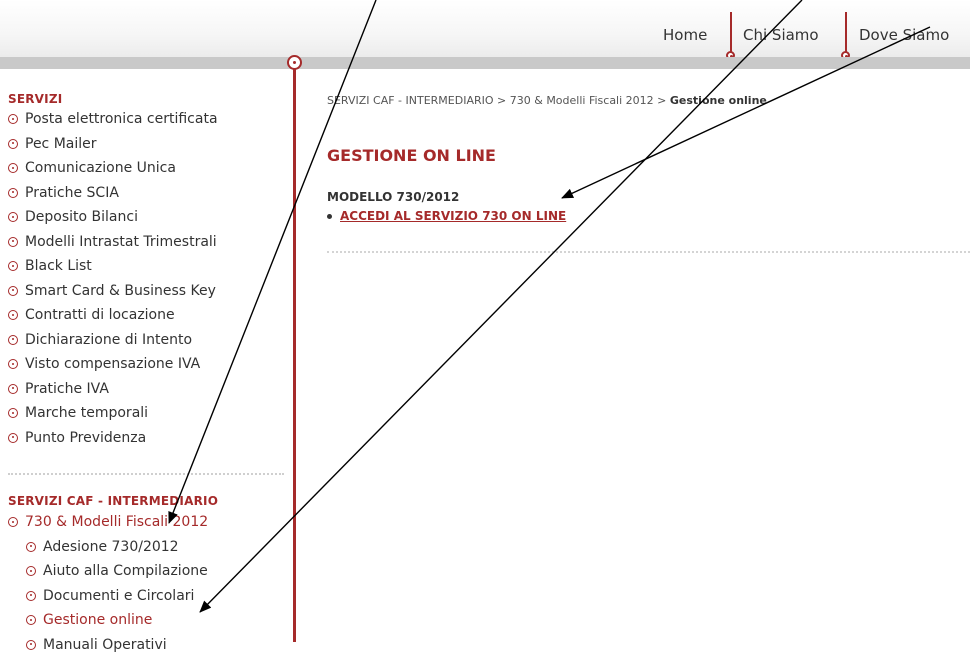 The width and height of the screenshot is (970, 657). Describe the element at coordinates (582, 100) in the screenshot. I see `breadcrumb-link: 730 & Modelli Fiscali 2012` at that location.